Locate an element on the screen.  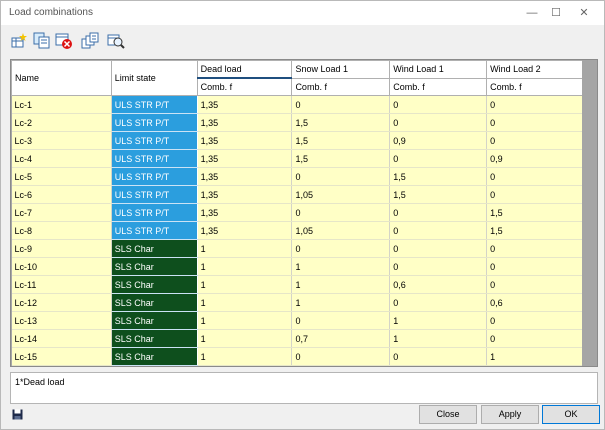
combination-name-cell: Lc-3 is located at coordinates (61, 140).